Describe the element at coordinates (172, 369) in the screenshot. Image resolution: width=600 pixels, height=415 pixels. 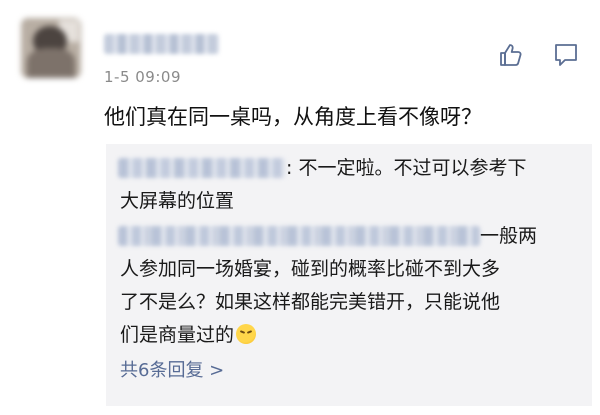
I see `view-all-replies-link: 共6条回复 >` at that location.